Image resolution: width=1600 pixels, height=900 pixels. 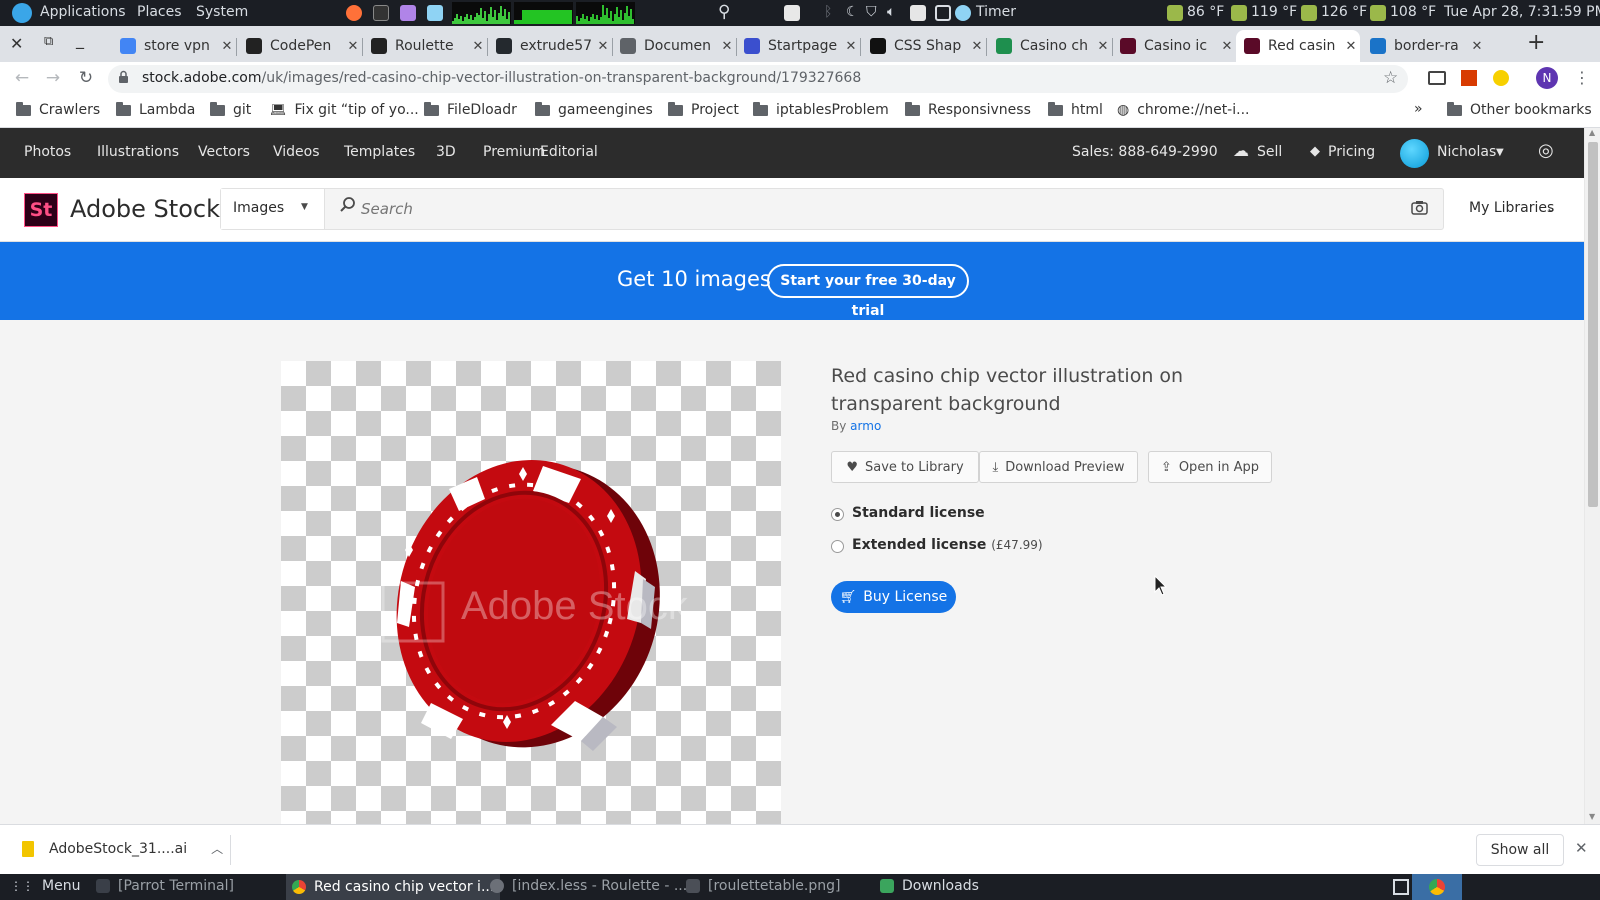 What do you see at coordinates (48, 41) in the screenshot?
I see `restore-window-icon: ⧉` at bounding box center [48, 41].